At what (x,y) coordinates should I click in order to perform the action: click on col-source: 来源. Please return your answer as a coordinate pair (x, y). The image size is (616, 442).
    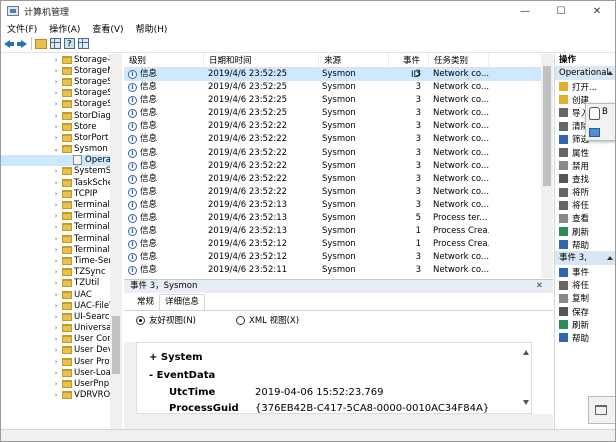
    Looking at the image, I should click on (354, 60).